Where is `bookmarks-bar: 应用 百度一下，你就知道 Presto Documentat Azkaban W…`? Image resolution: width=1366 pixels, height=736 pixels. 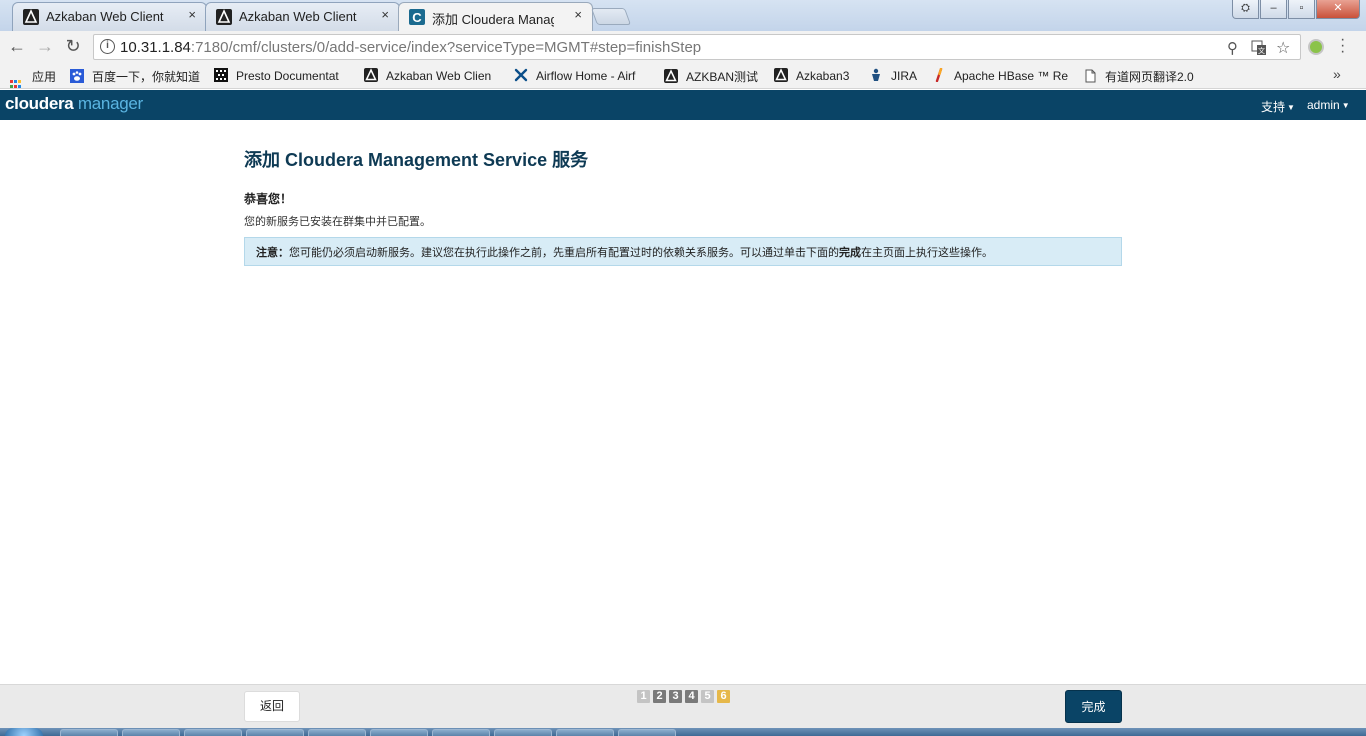 bookmarks-bar: 应用 百度一下，你就知道 Presto Documentat Azkaban W… is located at coordinates (683, 78).